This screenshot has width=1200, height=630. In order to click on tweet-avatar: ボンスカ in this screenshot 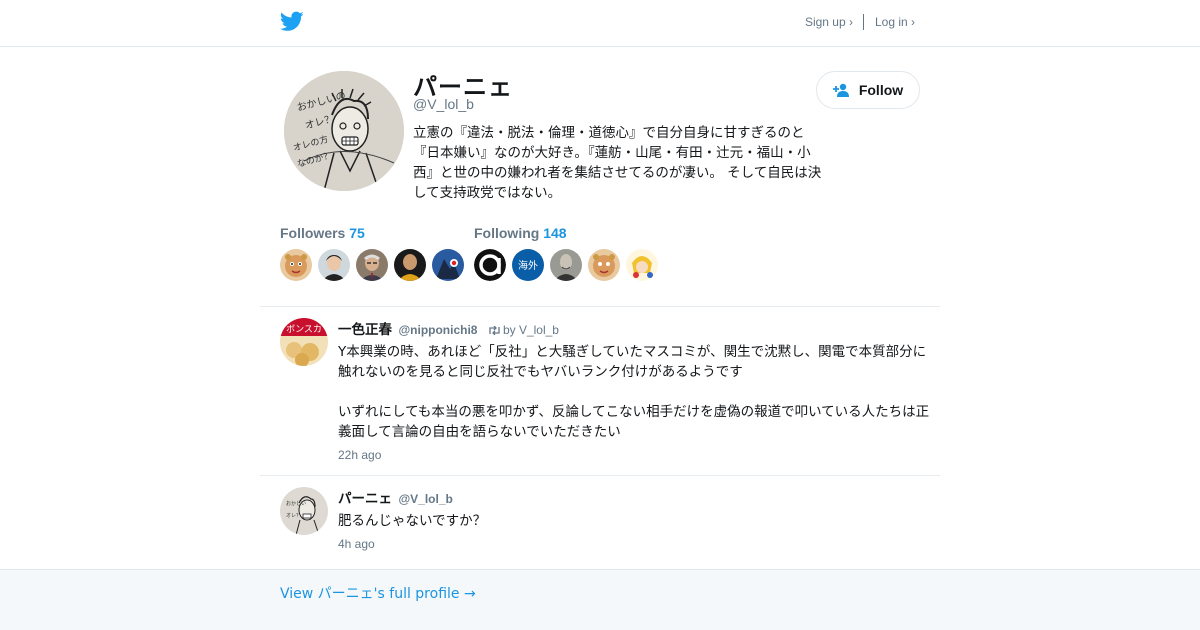, I will do `click(304, 342)`.